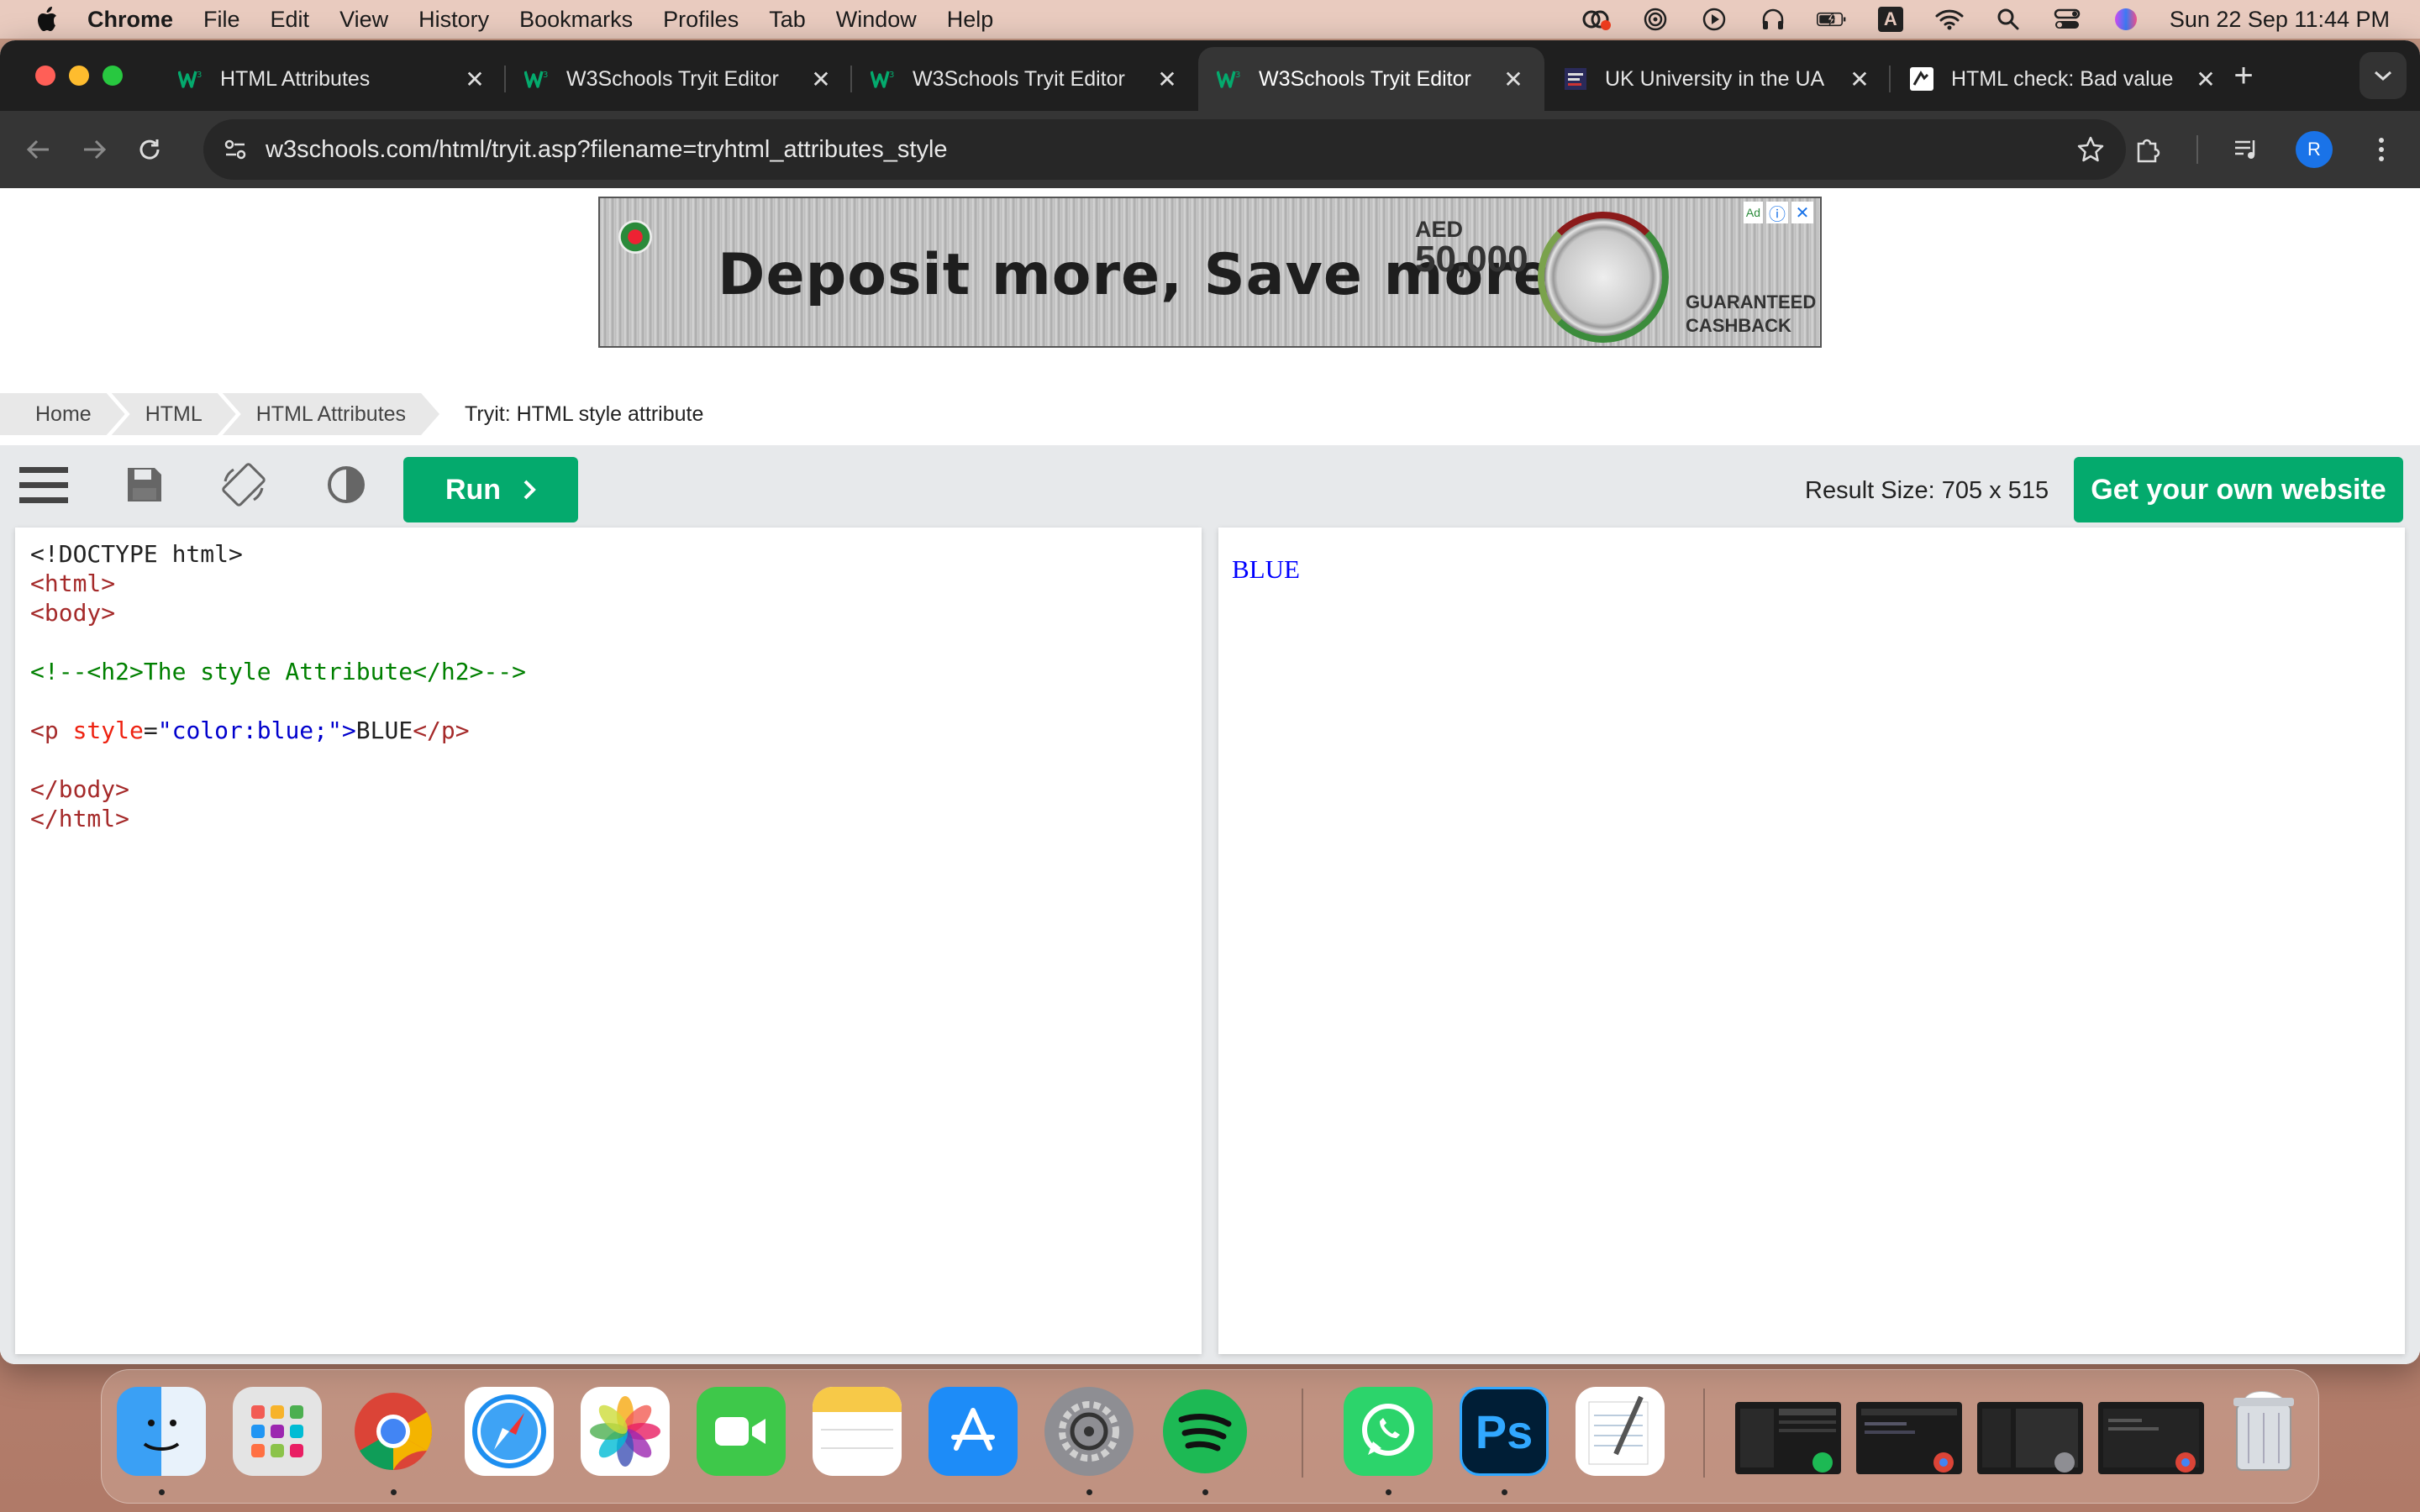  Describe the element at coordinates (291, 20) in the screenshot. I see `menu-edit: Edit` at that location.